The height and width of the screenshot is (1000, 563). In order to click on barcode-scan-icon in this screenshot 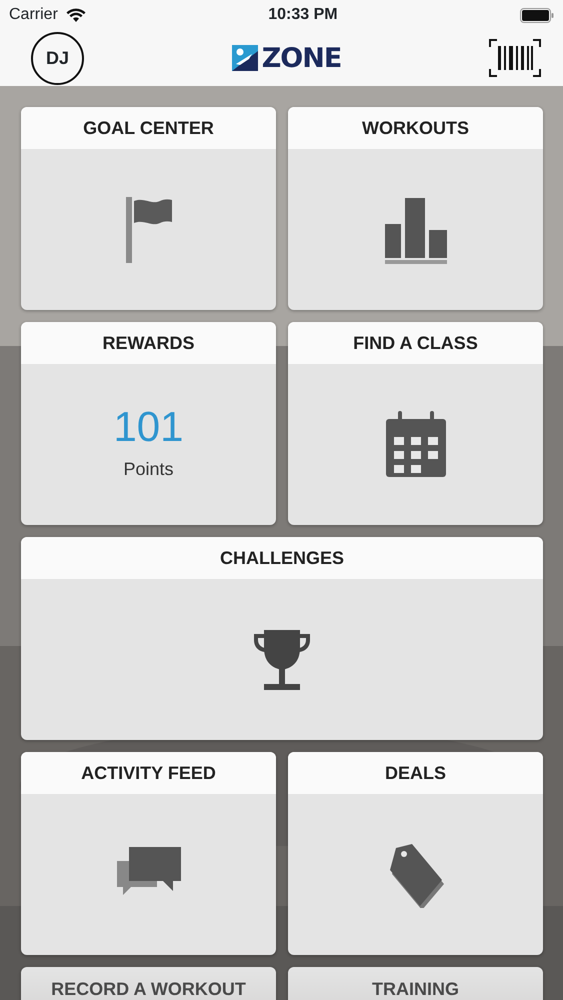, I will do `click(514, 58)`.